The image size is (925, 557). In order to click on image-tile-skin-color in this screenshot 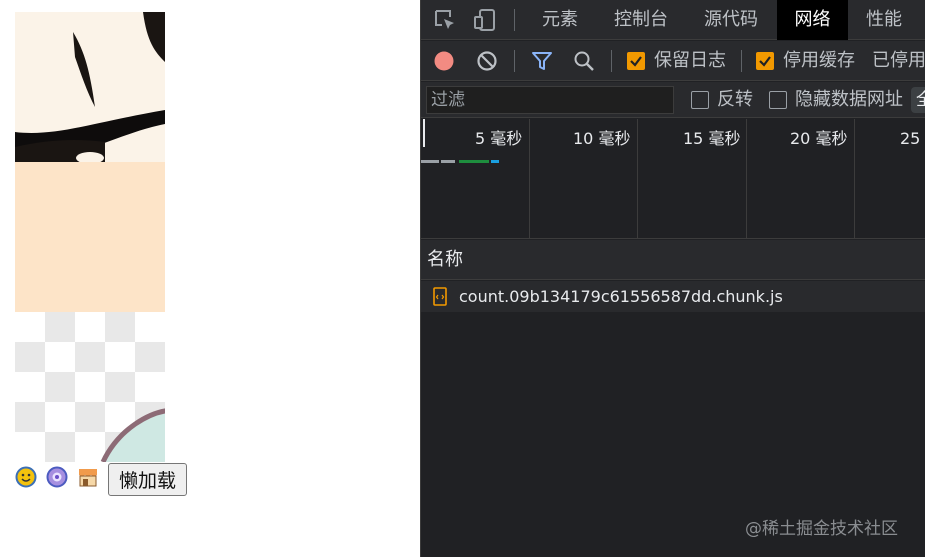, I will do `click(90, 237)`.